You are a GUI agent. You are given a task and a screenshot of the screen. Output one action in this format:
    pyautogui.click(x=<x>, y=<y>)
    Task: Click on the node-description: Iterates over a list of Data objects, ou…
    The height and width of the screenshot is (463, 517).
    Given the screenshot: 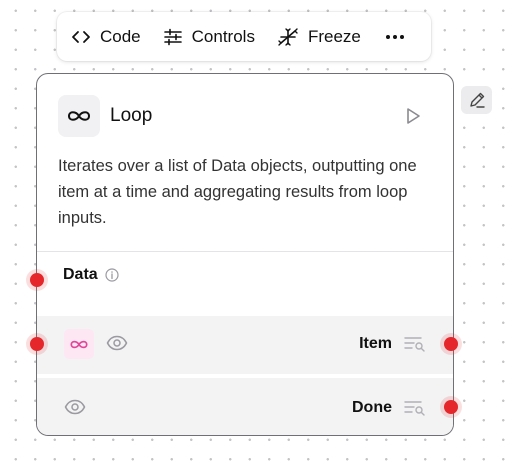 What is the action you would take?
    pyautogui.click(x=237, y=192)
    